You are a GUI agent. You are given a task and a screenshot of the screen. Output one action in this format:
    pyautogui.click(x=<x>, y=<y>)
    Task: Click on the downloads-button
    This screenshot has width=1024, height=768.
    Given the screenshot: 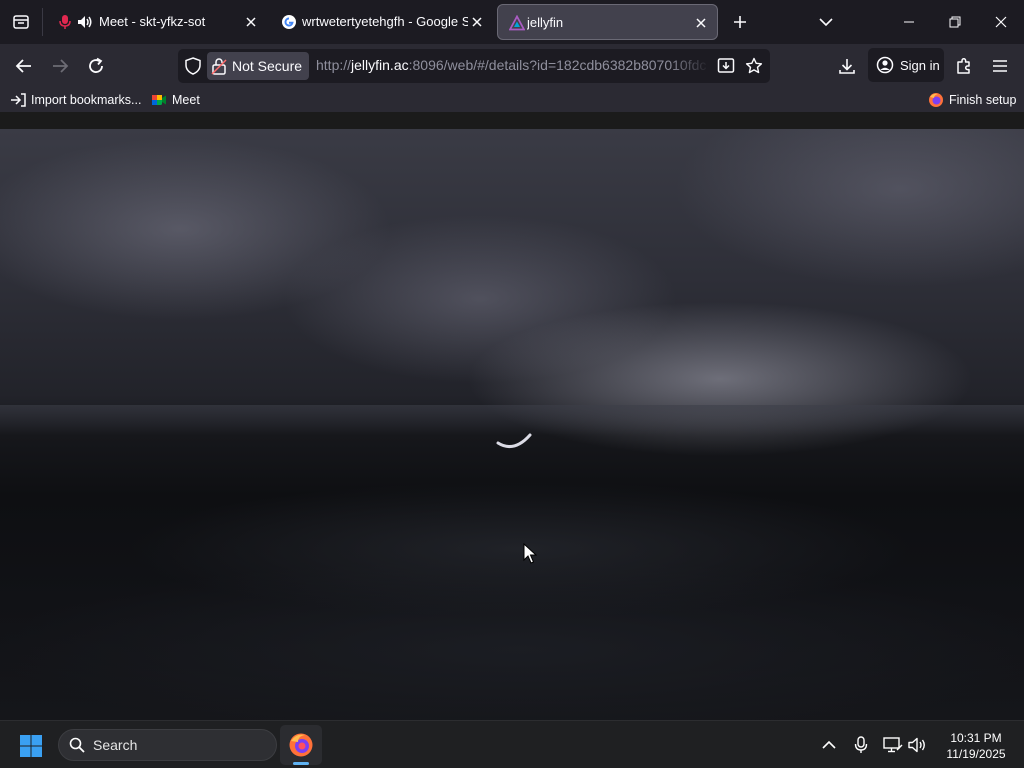 What is the action you would take?
    pyautogui.click(x=847, y=66)
    